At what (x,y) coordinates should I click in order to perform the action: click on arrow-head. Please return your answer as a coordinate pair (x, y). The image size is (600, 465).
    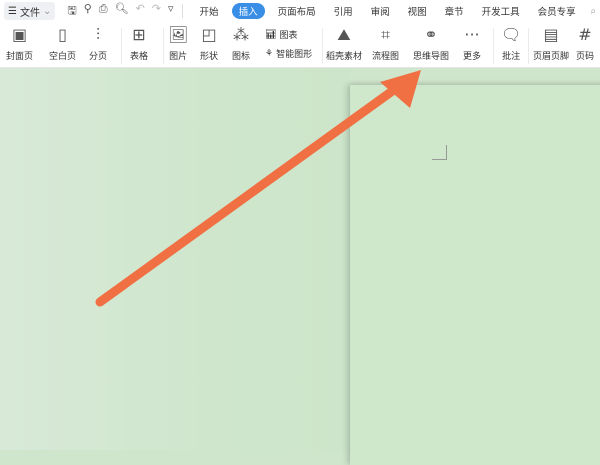
    Looking at the image, I should click on (400, 89).